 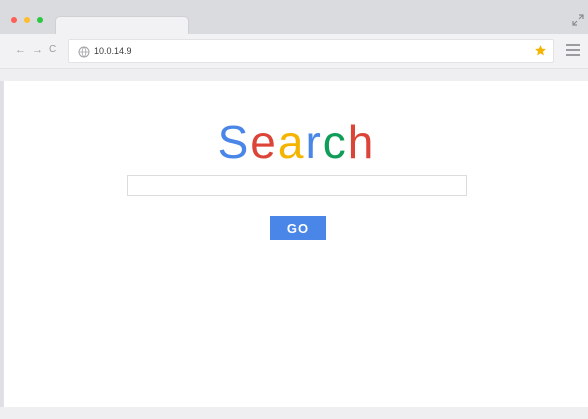 What do you see at coordinates (573, 50) in the screenshot?
I see `hamburger-menu-icon` at bounding box center [573, 50].